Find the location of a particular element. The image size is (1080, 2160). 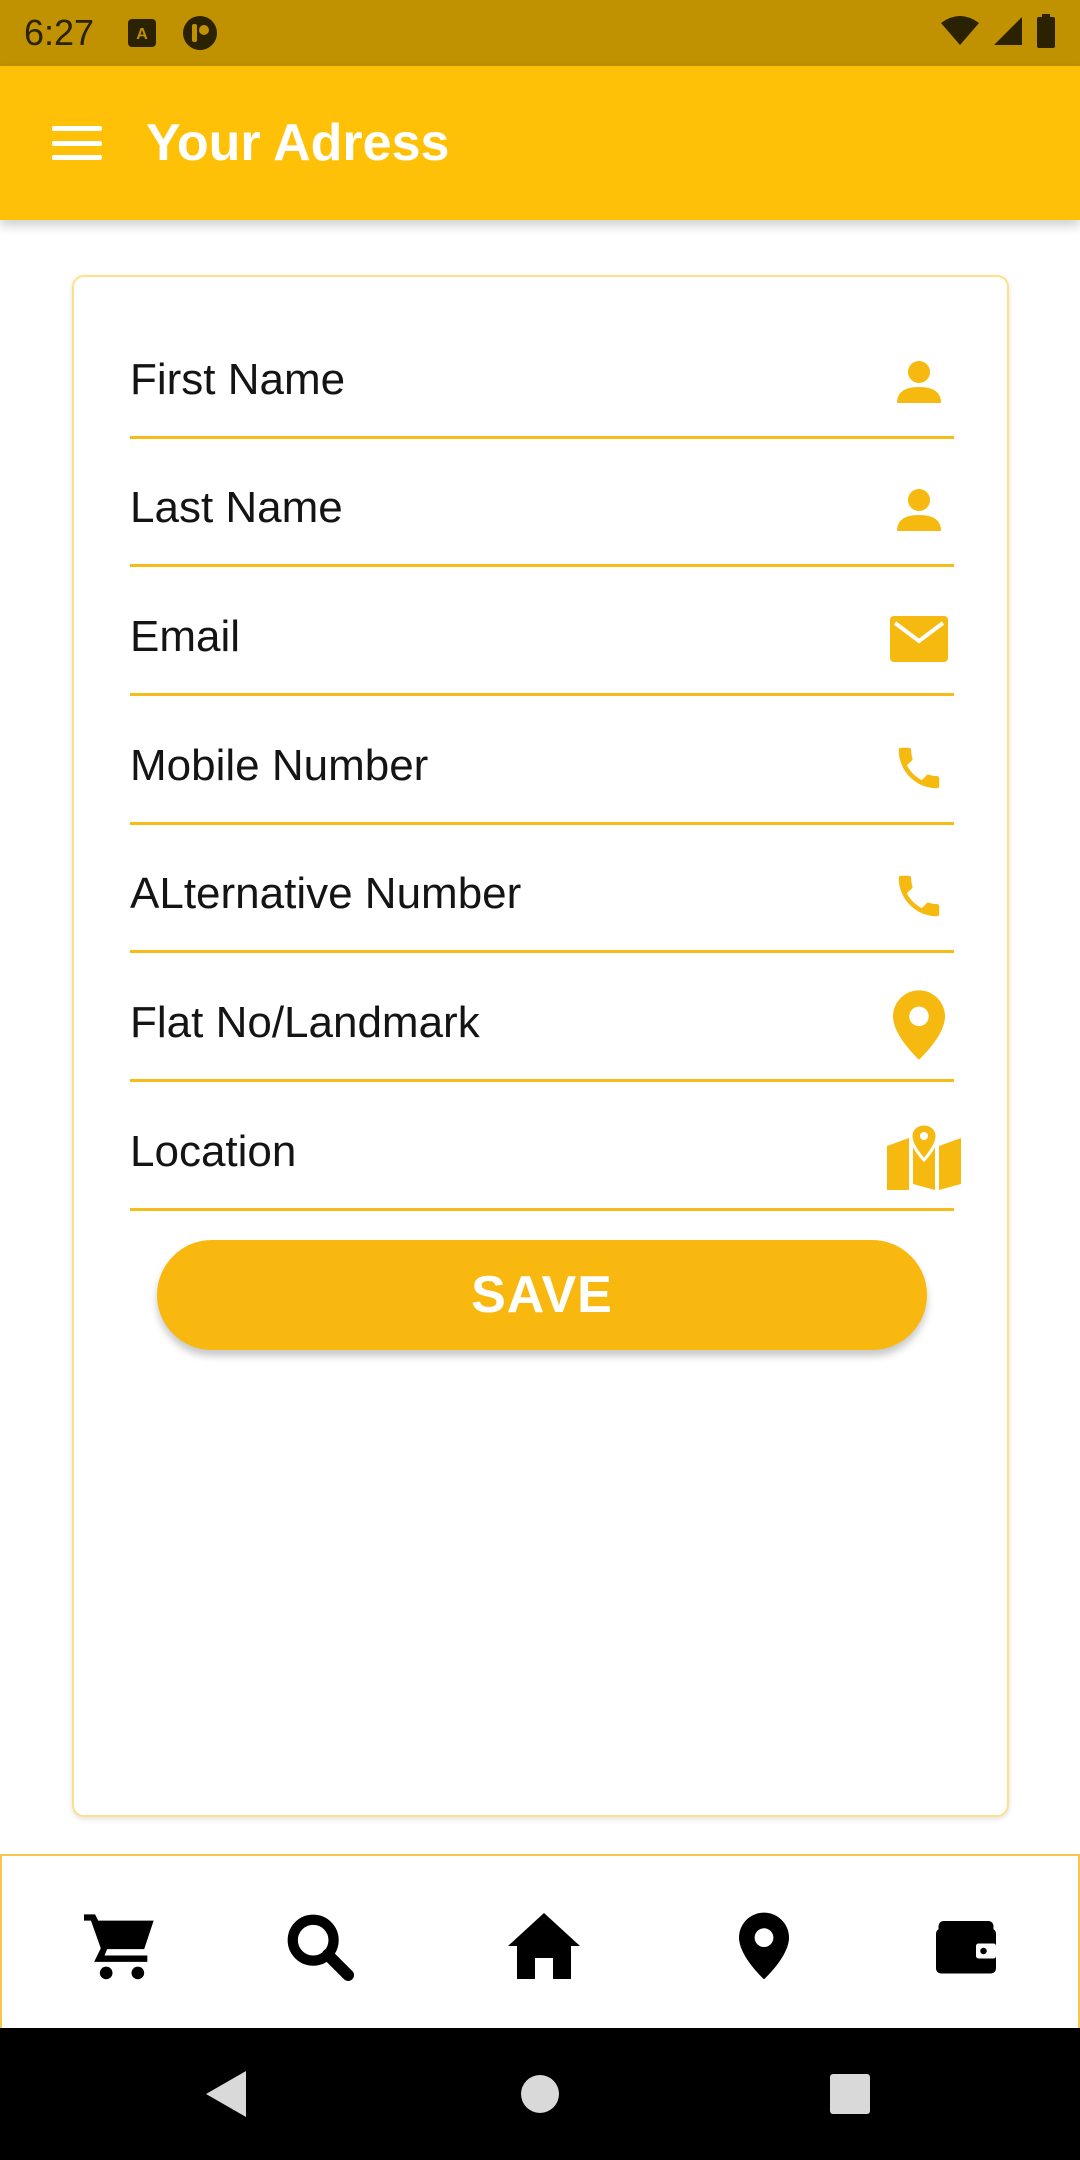

status-time: 6:27 is located at coordinates (59, 32).